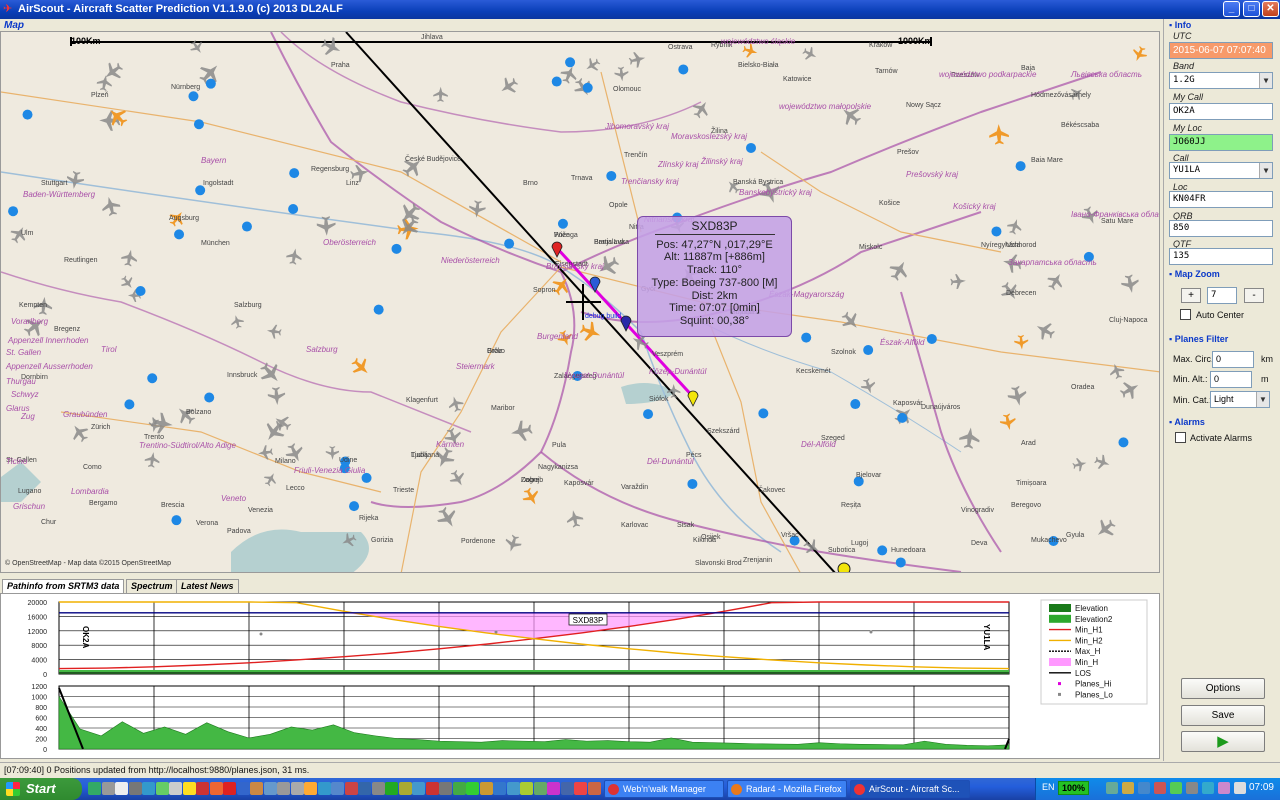 Image resolution: width=1280 pixels, height=800 pixels. What do you see at coordinates (1222, 295) in the screenshot?
I see `zoom-level-field: 7` at bounding box center [1222, 295].